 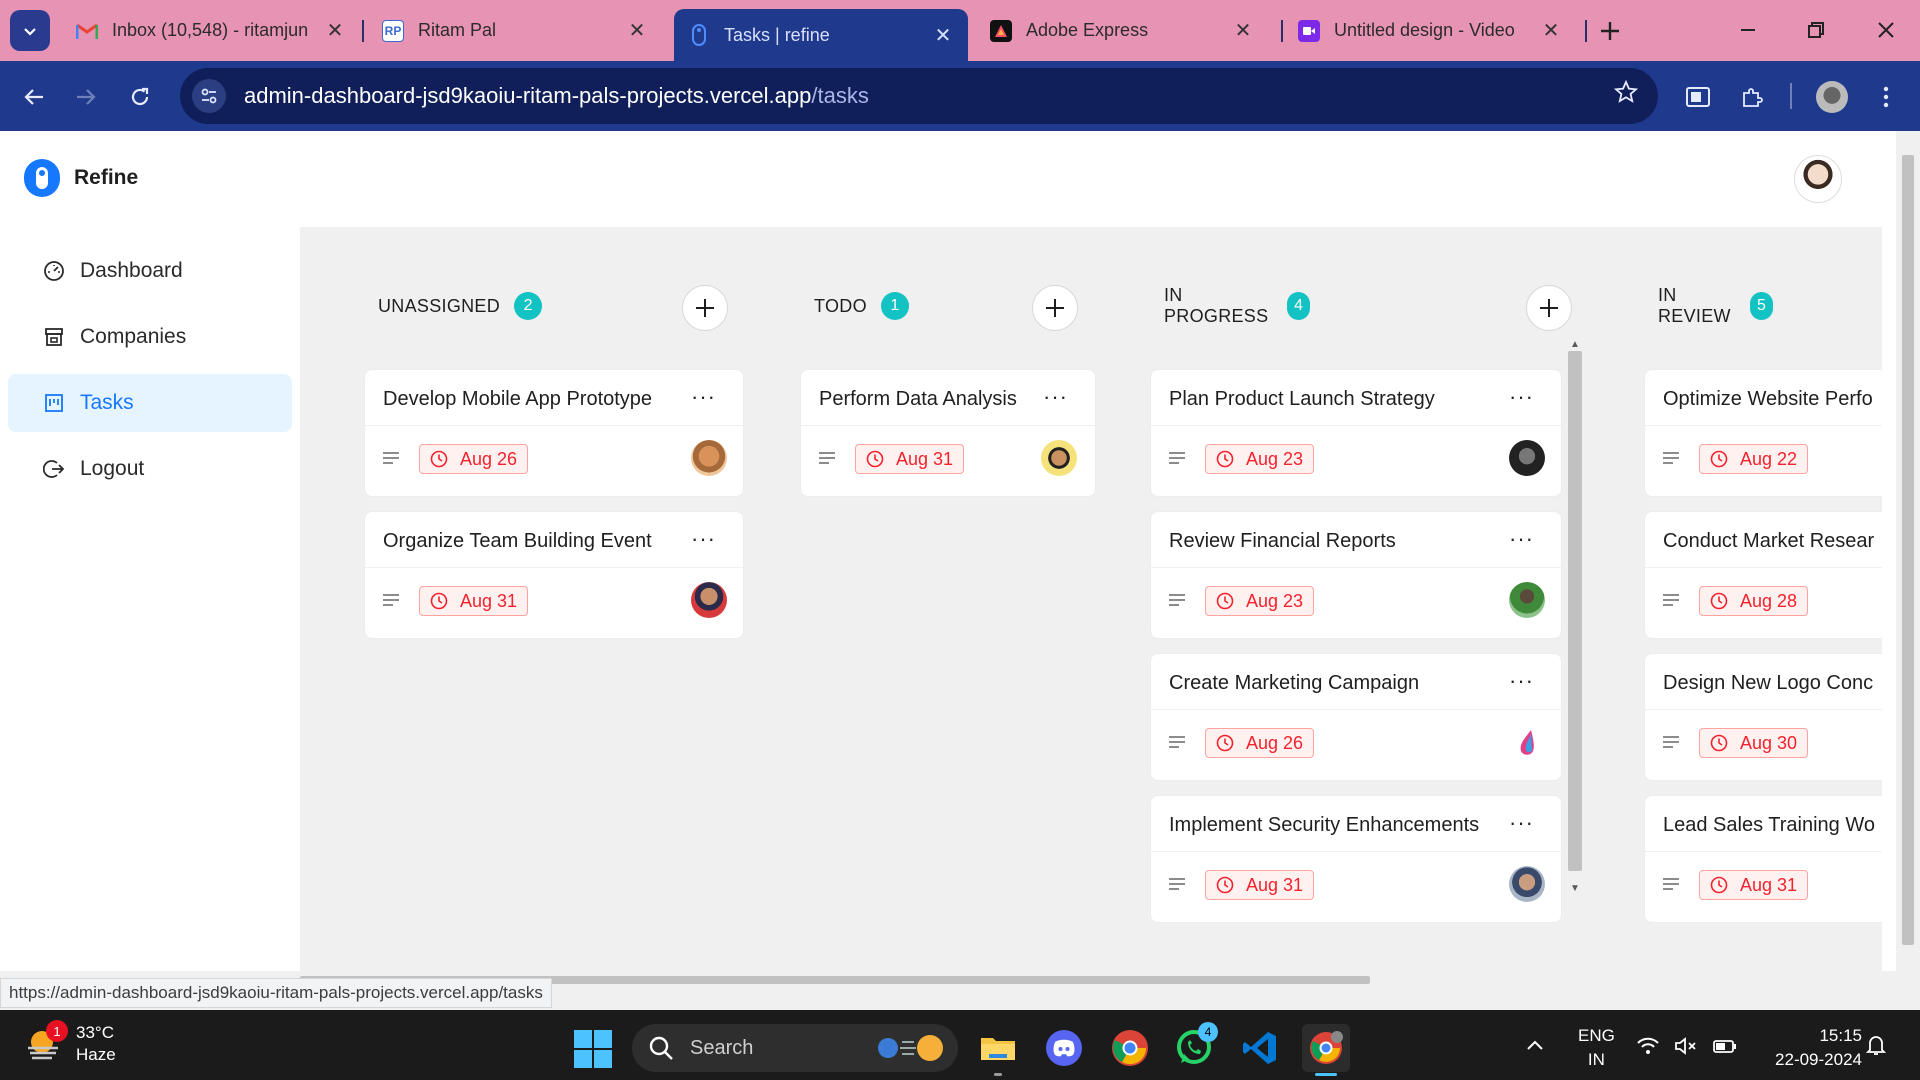 What do you see at coordinates (1886, 97) in the screenshot?
I see `browser-menu-button` at bounding box center [1886, 97].